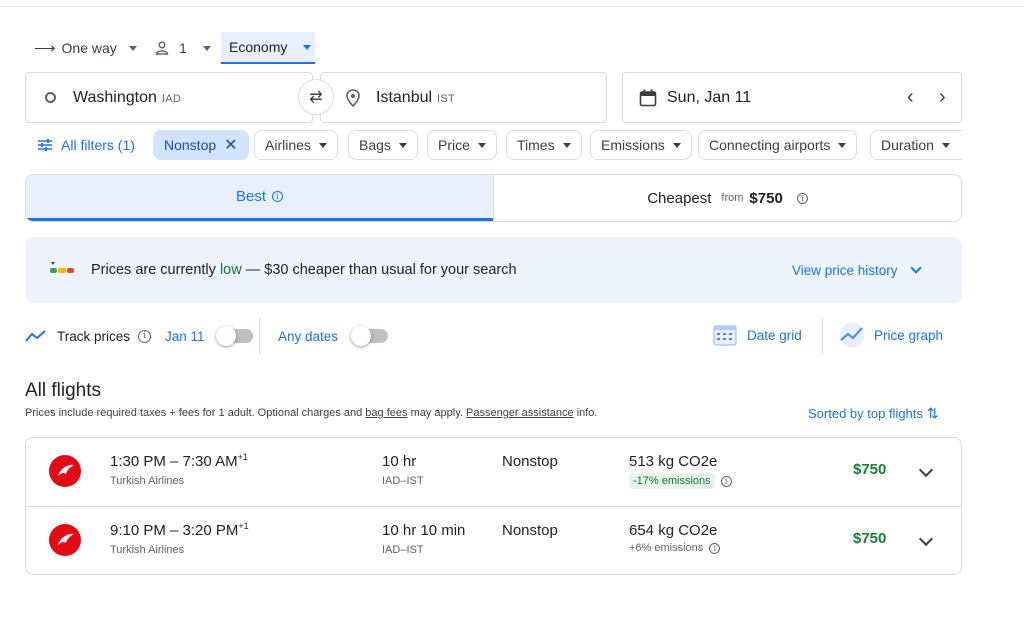 The image size is (1024, 617). Describe the element at coordinates (530, 461) in the screenshot. I see `flight-stops: Nonstop` at that location.